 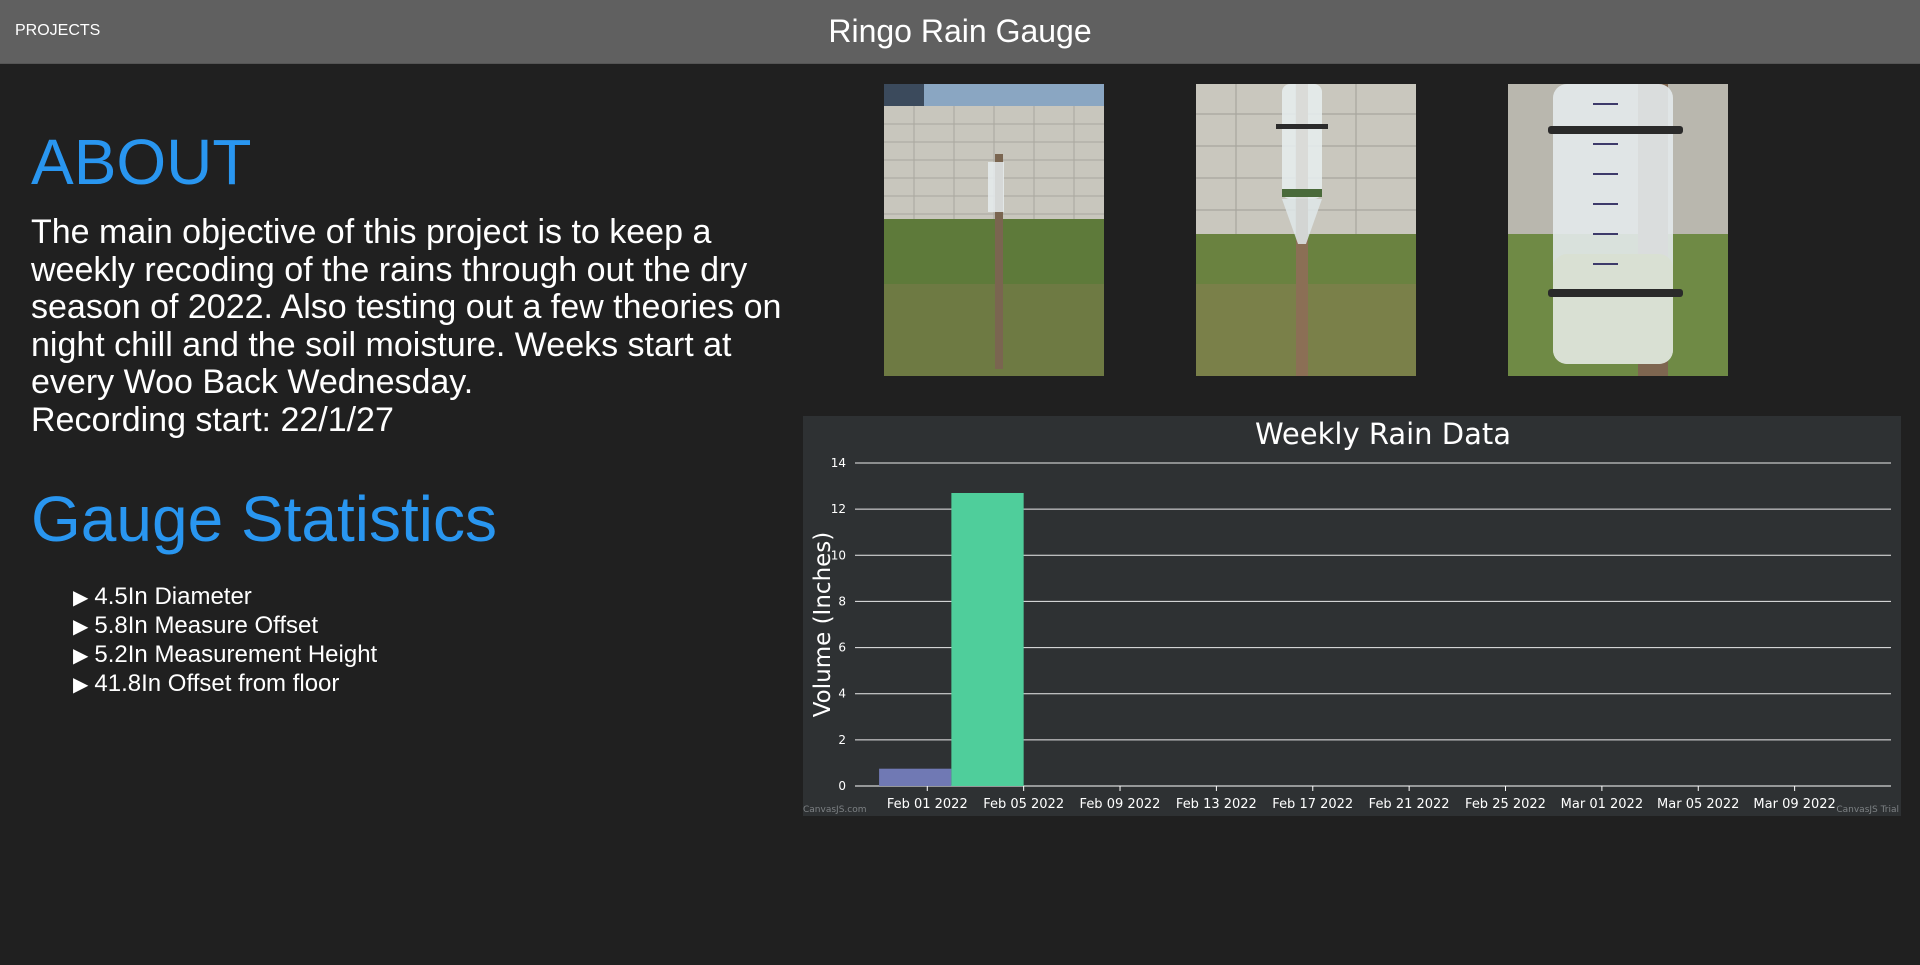 What do you see at coordinates (842, 740) in the screenshot?
I see `y-tick-label: 2` at bounding box center [842, 740].